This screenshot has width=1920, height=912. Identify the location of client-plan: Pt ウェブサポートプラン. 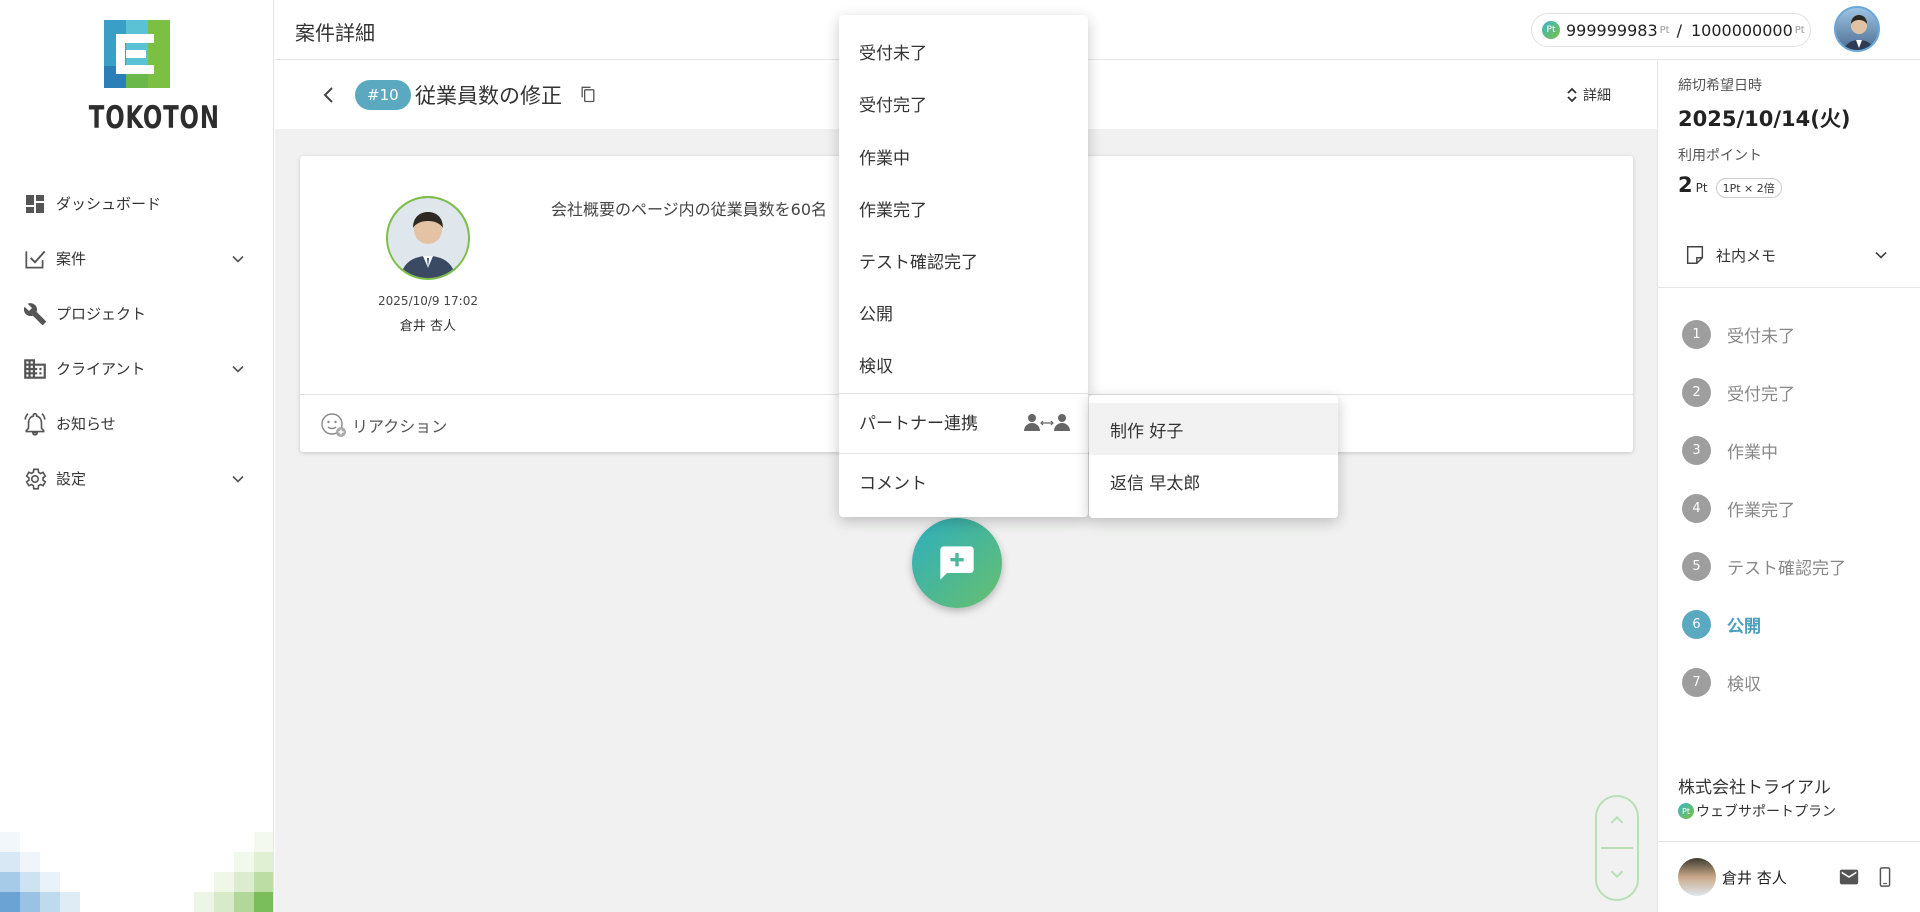
(1757, 811).